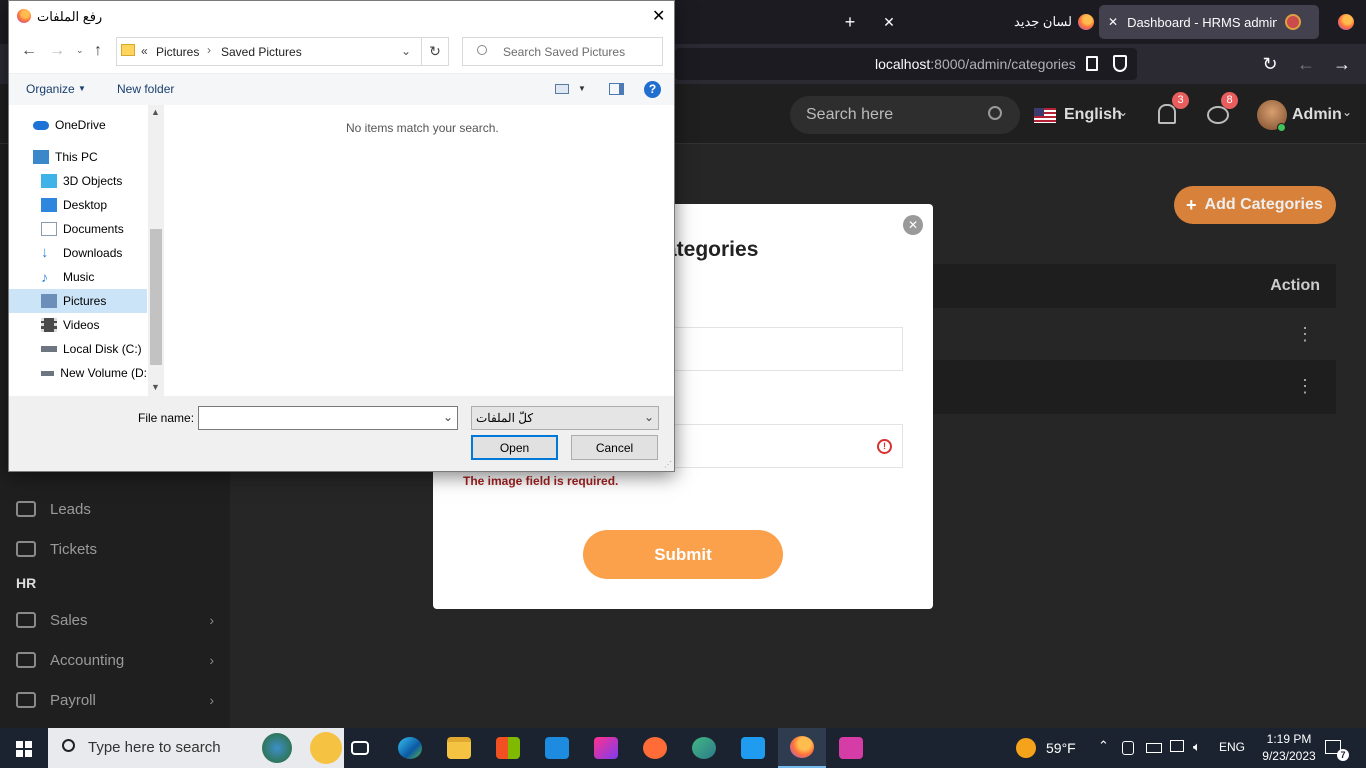  What do you see at coordinates (78, 157) in the screenshot?
I see `tree-item-this-pc: This PC` at bounding box center [78, 157].